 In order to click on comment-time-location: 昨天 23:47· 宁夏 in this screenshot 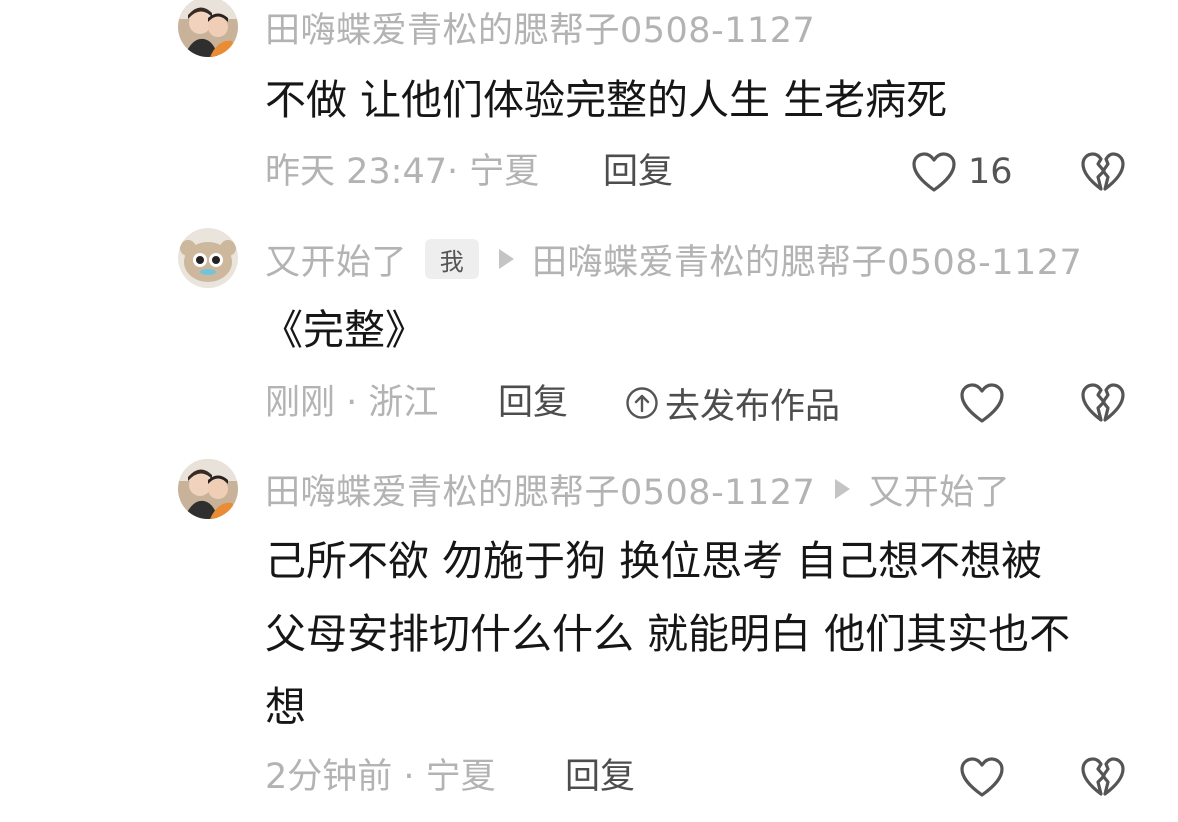, I will do `click(402, 172)`.